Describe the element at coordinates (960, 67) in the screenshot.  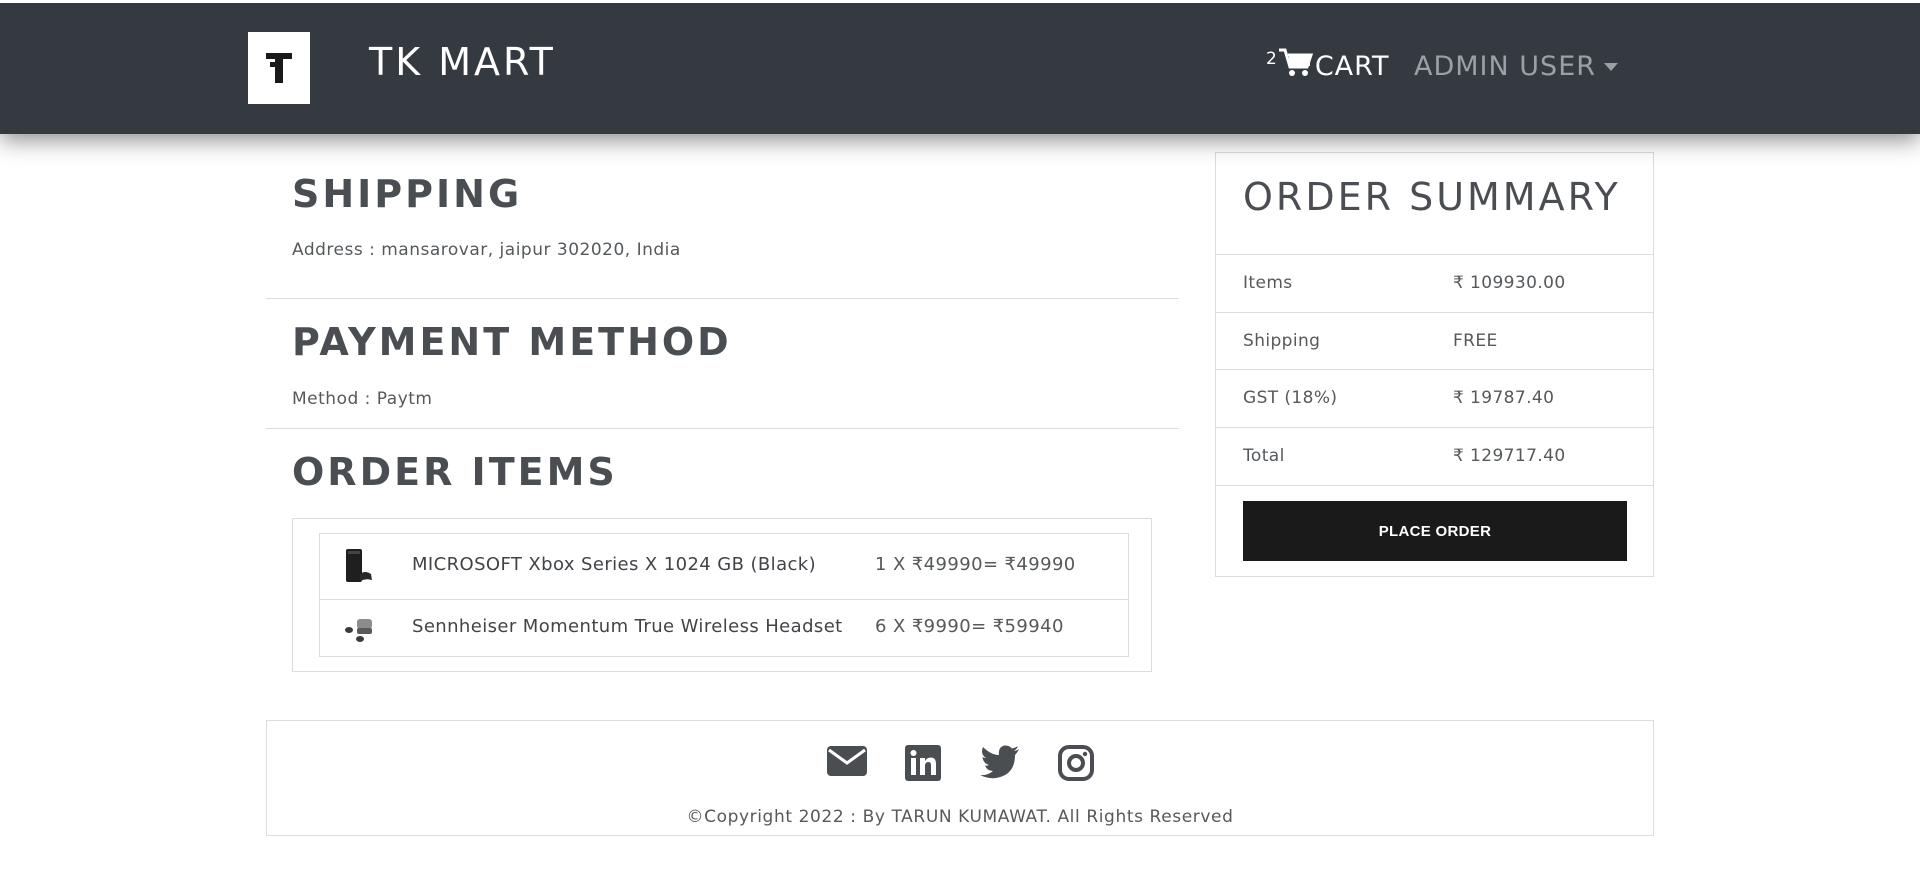
I see `navbar: TK MART 2 CART ADMIN USER` at that location.